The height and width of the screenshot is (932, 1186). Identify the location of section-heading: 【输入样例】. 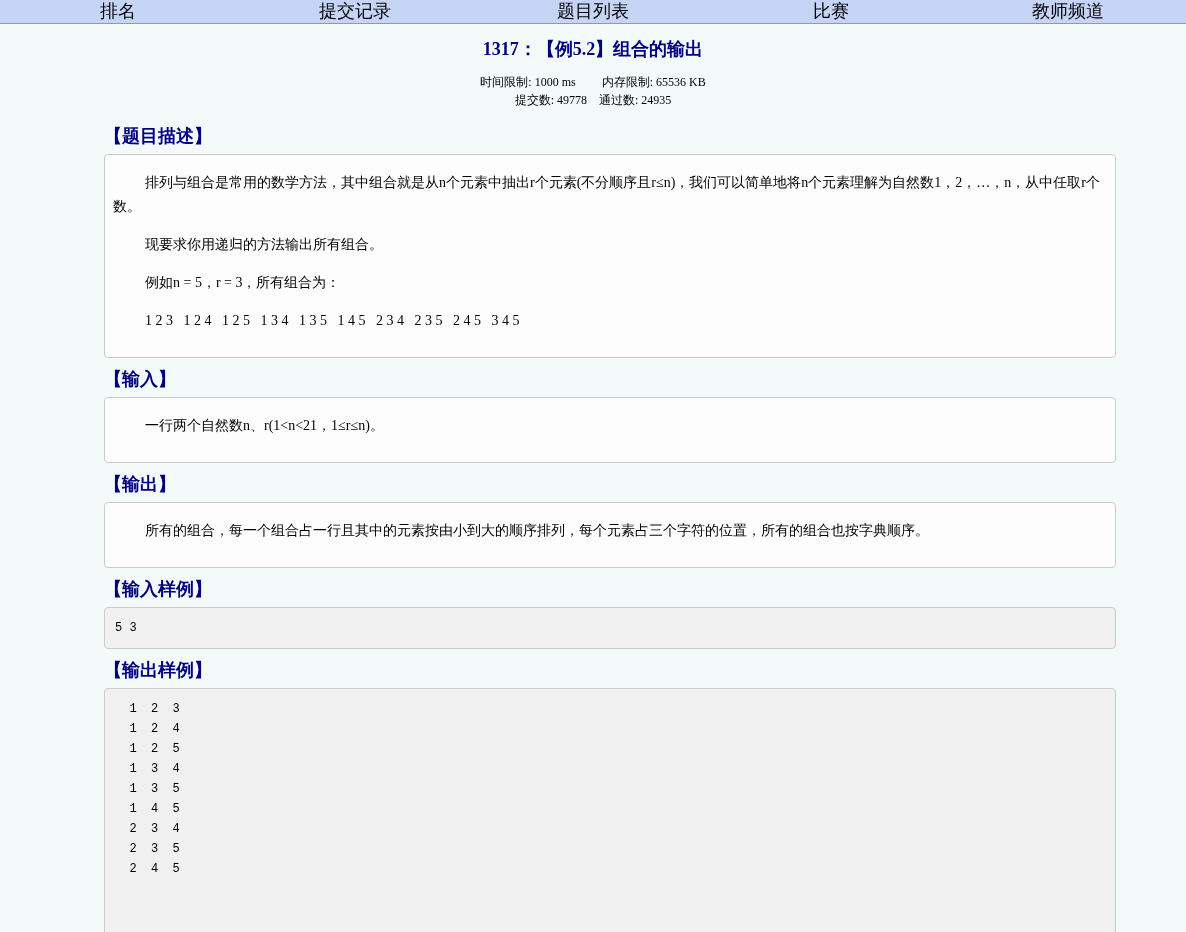
(158, 589).